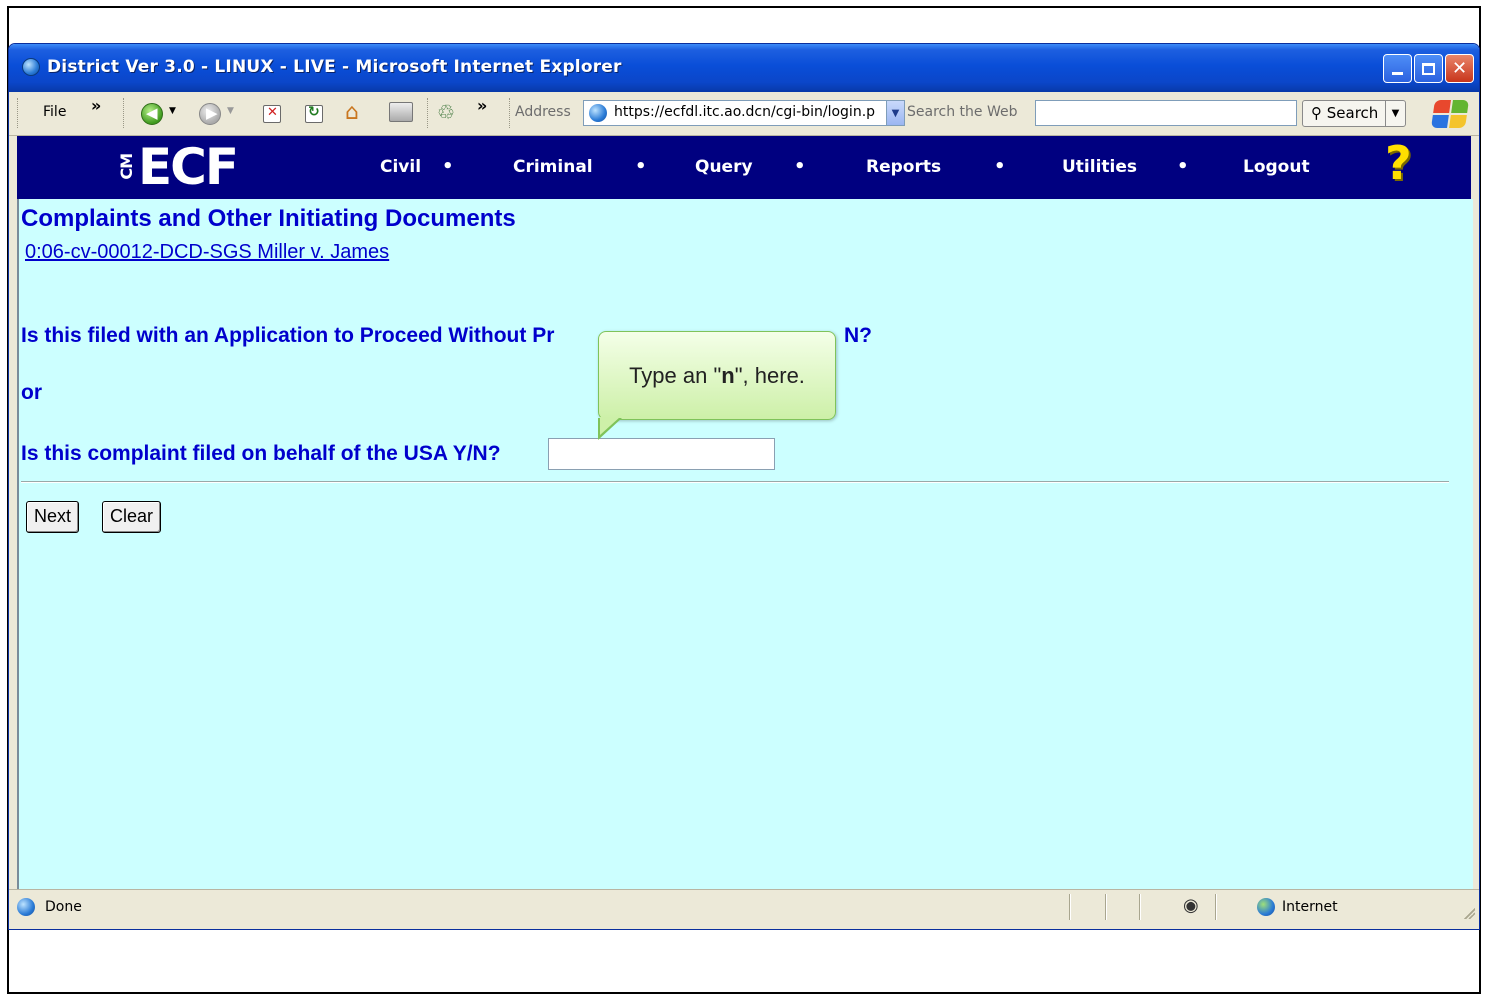  What do you see at coordinates (895, 113) in the screenshot?
I see `address-dropdown-icon: ▼` at bounding box center [895, 113].